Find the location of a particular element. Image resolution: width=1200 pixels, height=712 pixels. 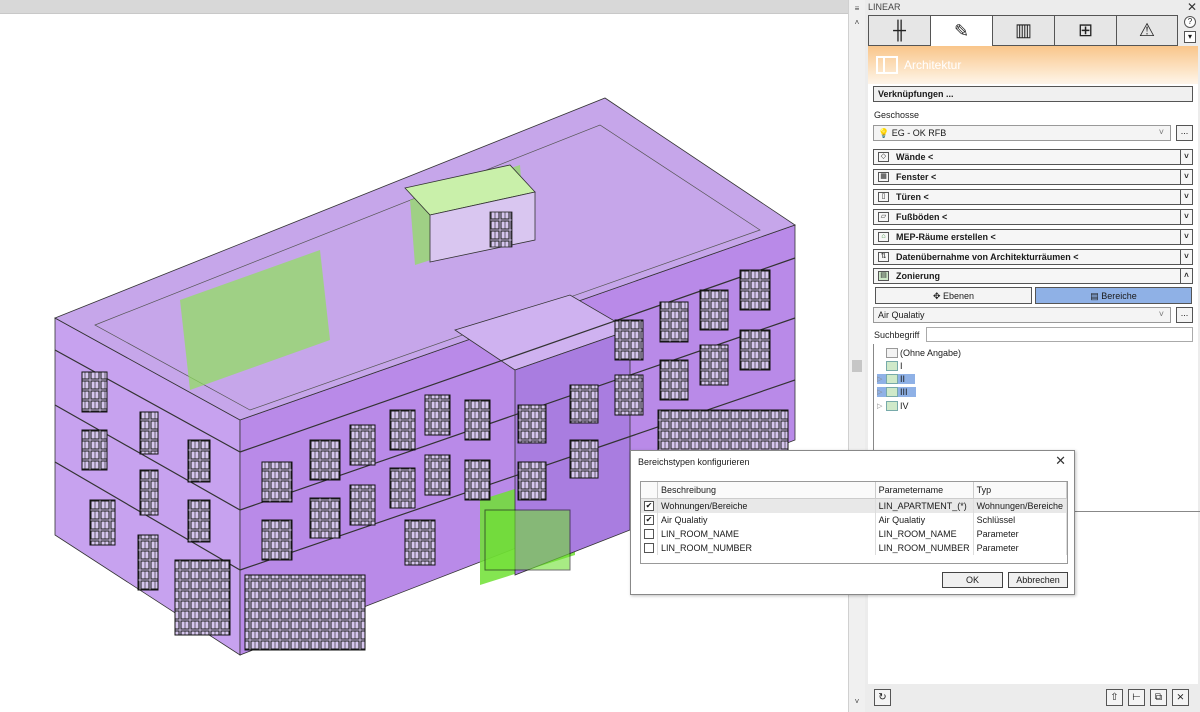

zone-type-value: Air Qualatiy is located at coordinates (901, 315).